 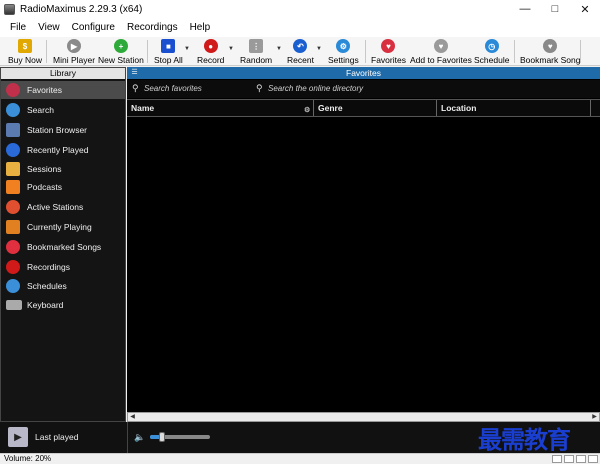 I want to click on random-button: ⋮ Random ▼, so click(x=261, y=51).